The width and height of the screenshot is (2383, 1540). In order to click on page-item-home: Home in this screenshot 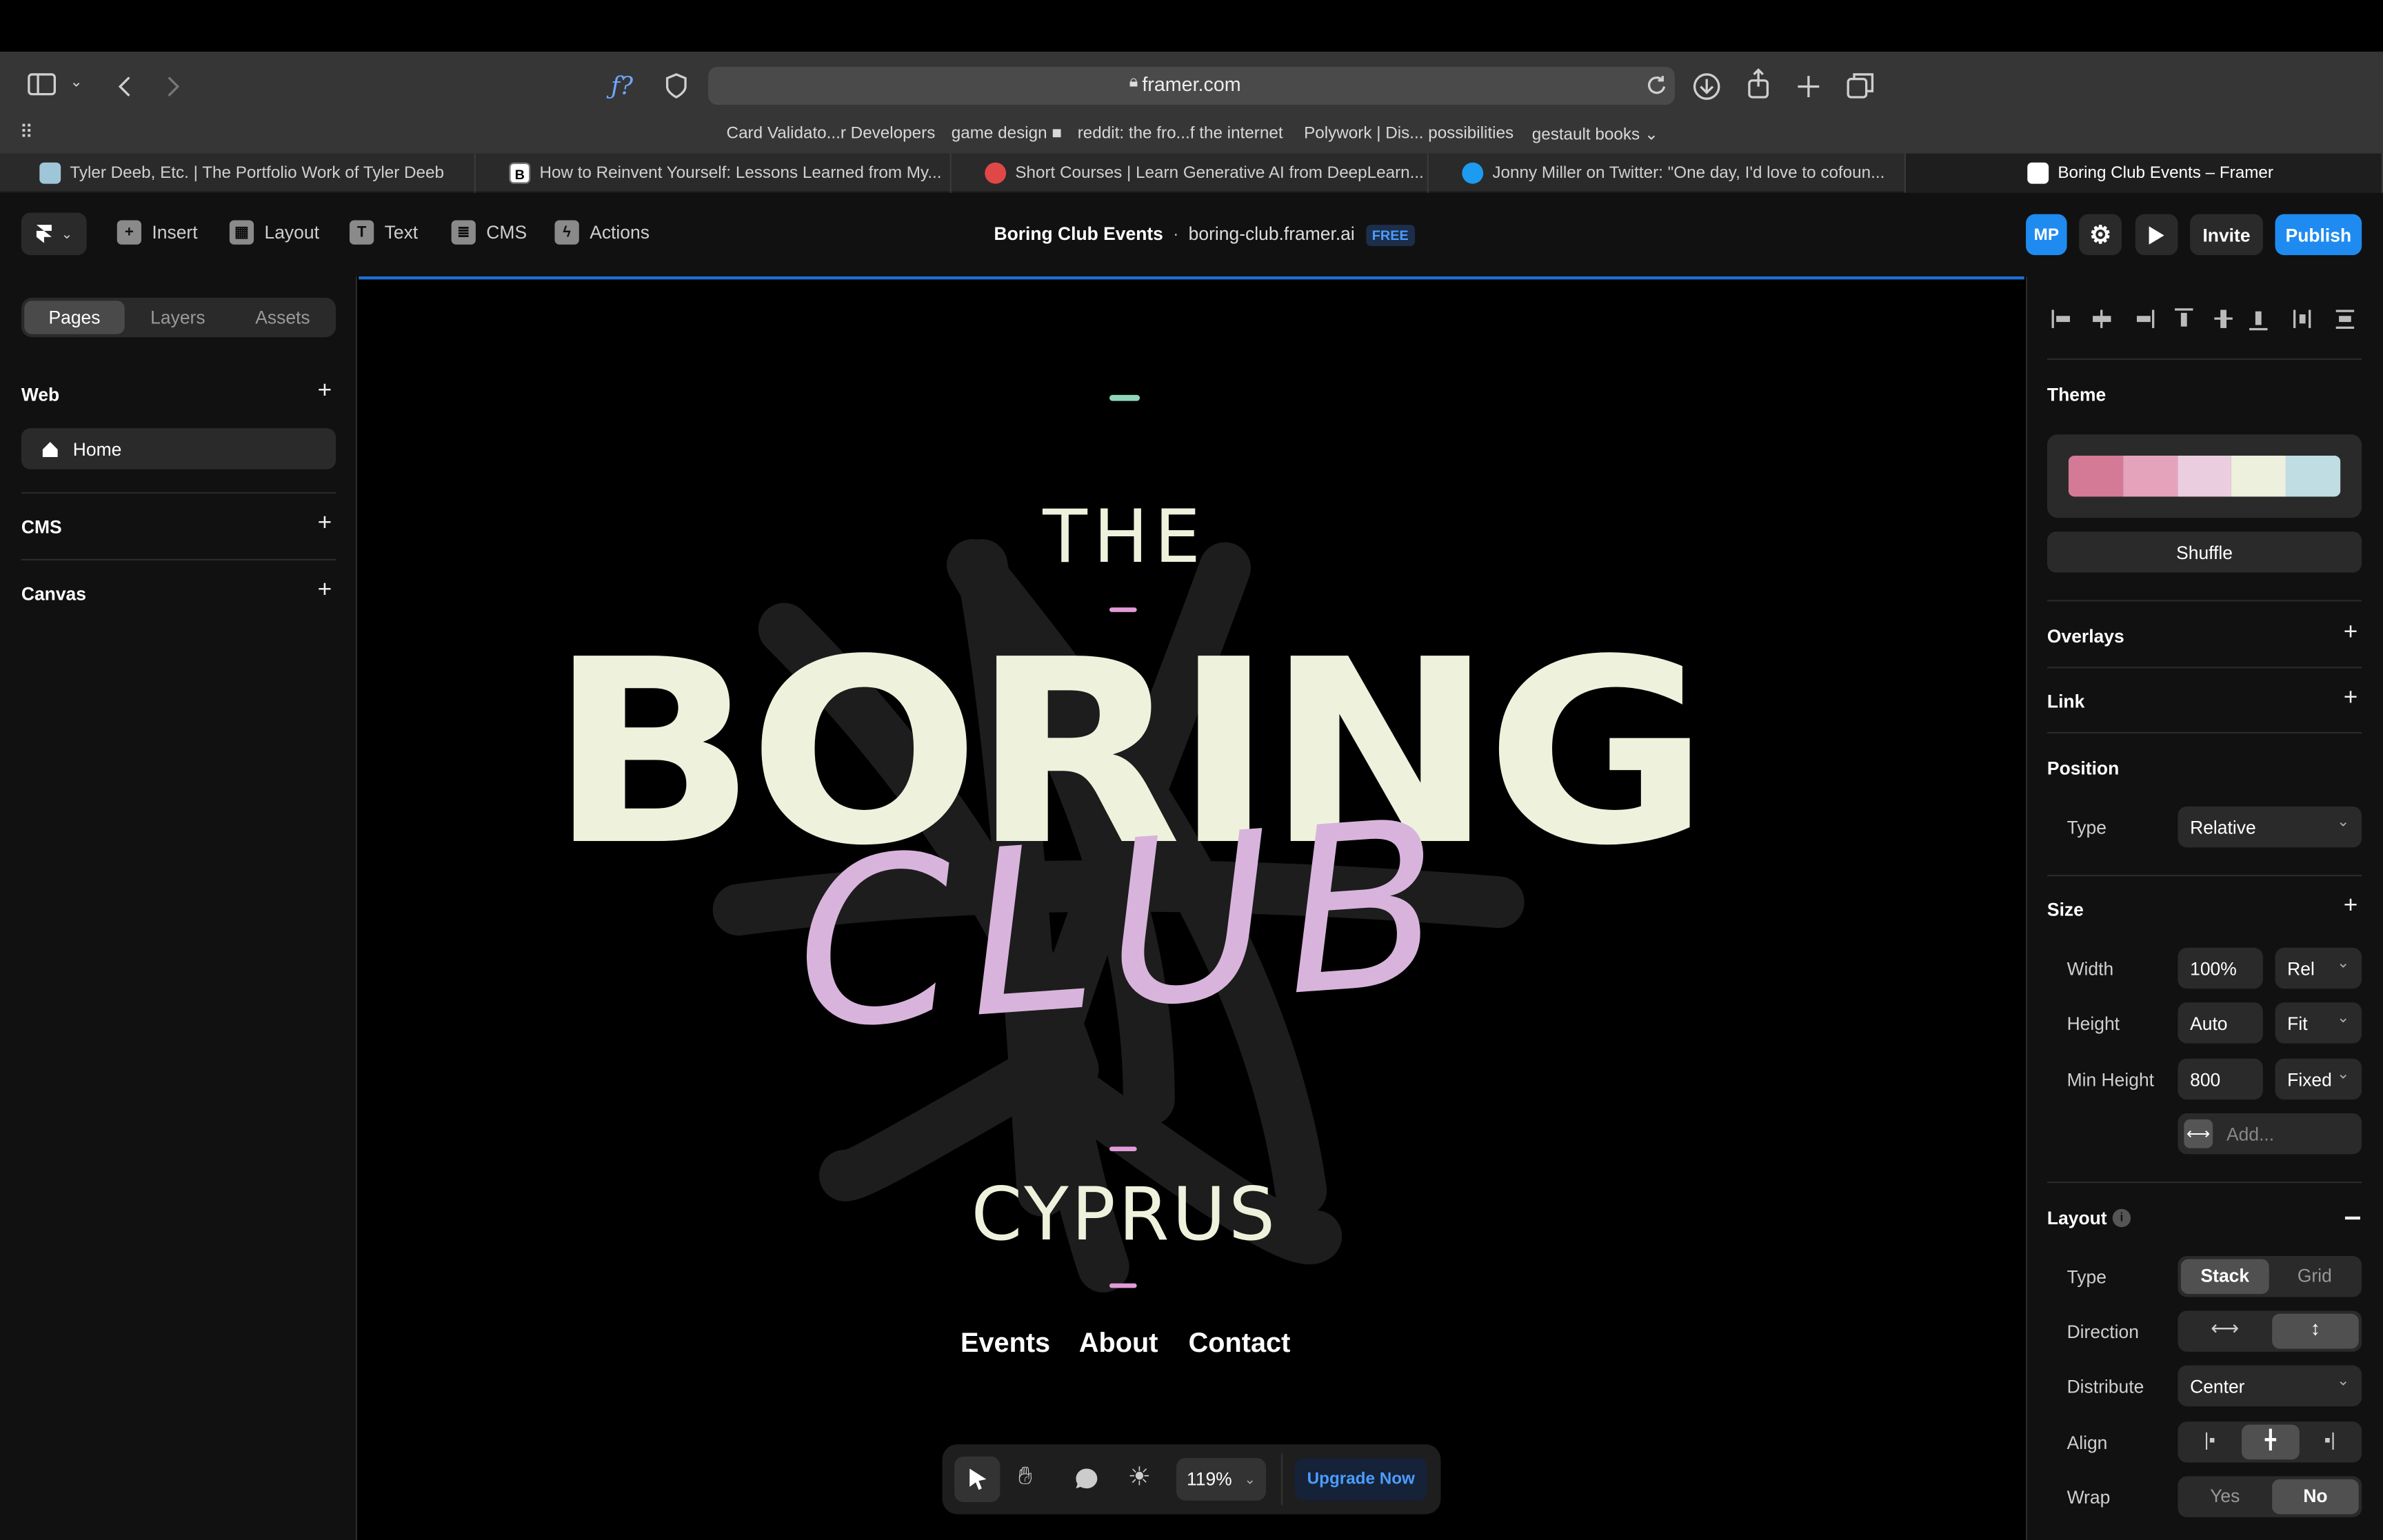, I will do `click(178, 449)`.